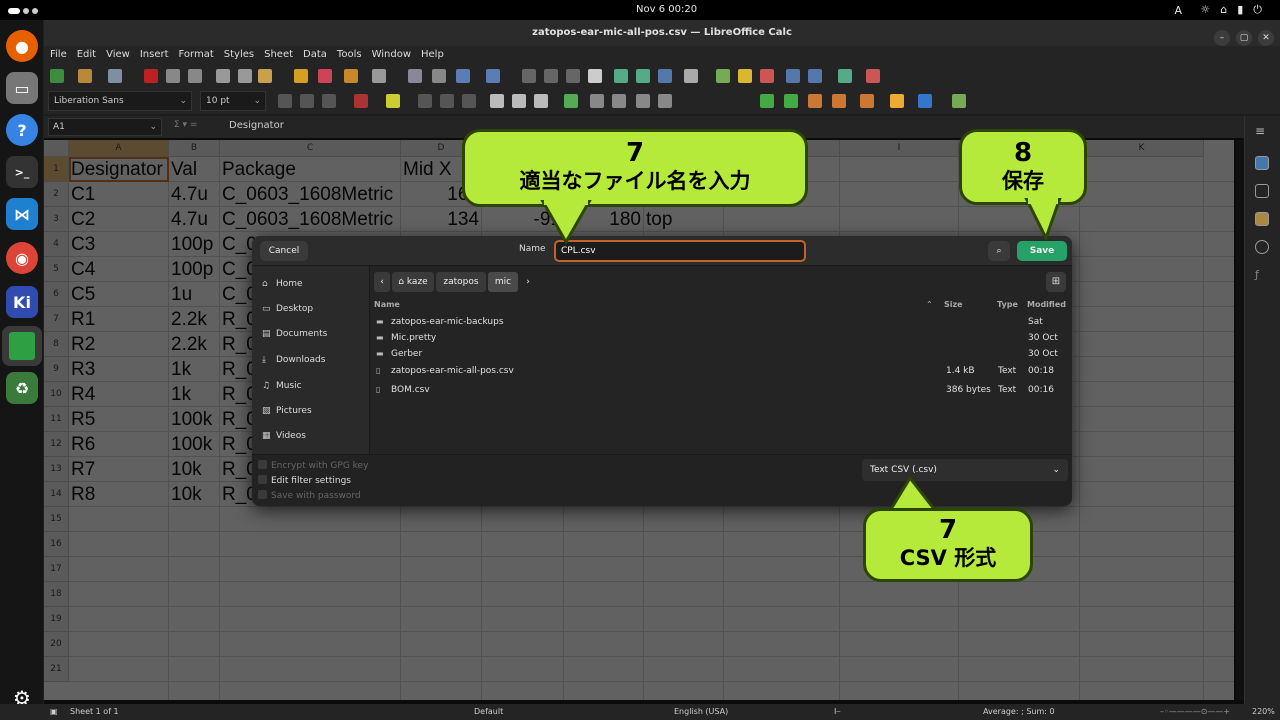 The width and height of the screenshot is (1280, 720). Describe the element at coordinates (621, 76) in the screenshot. I see `image-icon` at that location.